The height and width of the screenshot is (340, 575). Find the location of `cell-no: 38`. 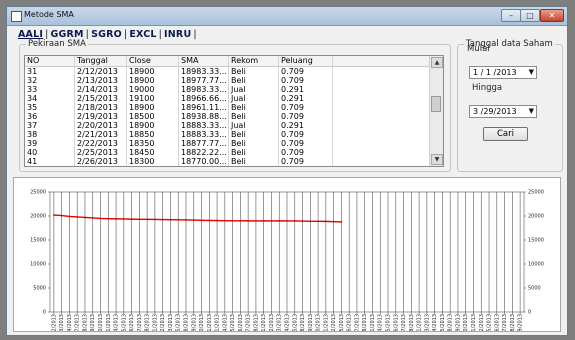

cell-no: 38 is located at coordinates (50, 134).